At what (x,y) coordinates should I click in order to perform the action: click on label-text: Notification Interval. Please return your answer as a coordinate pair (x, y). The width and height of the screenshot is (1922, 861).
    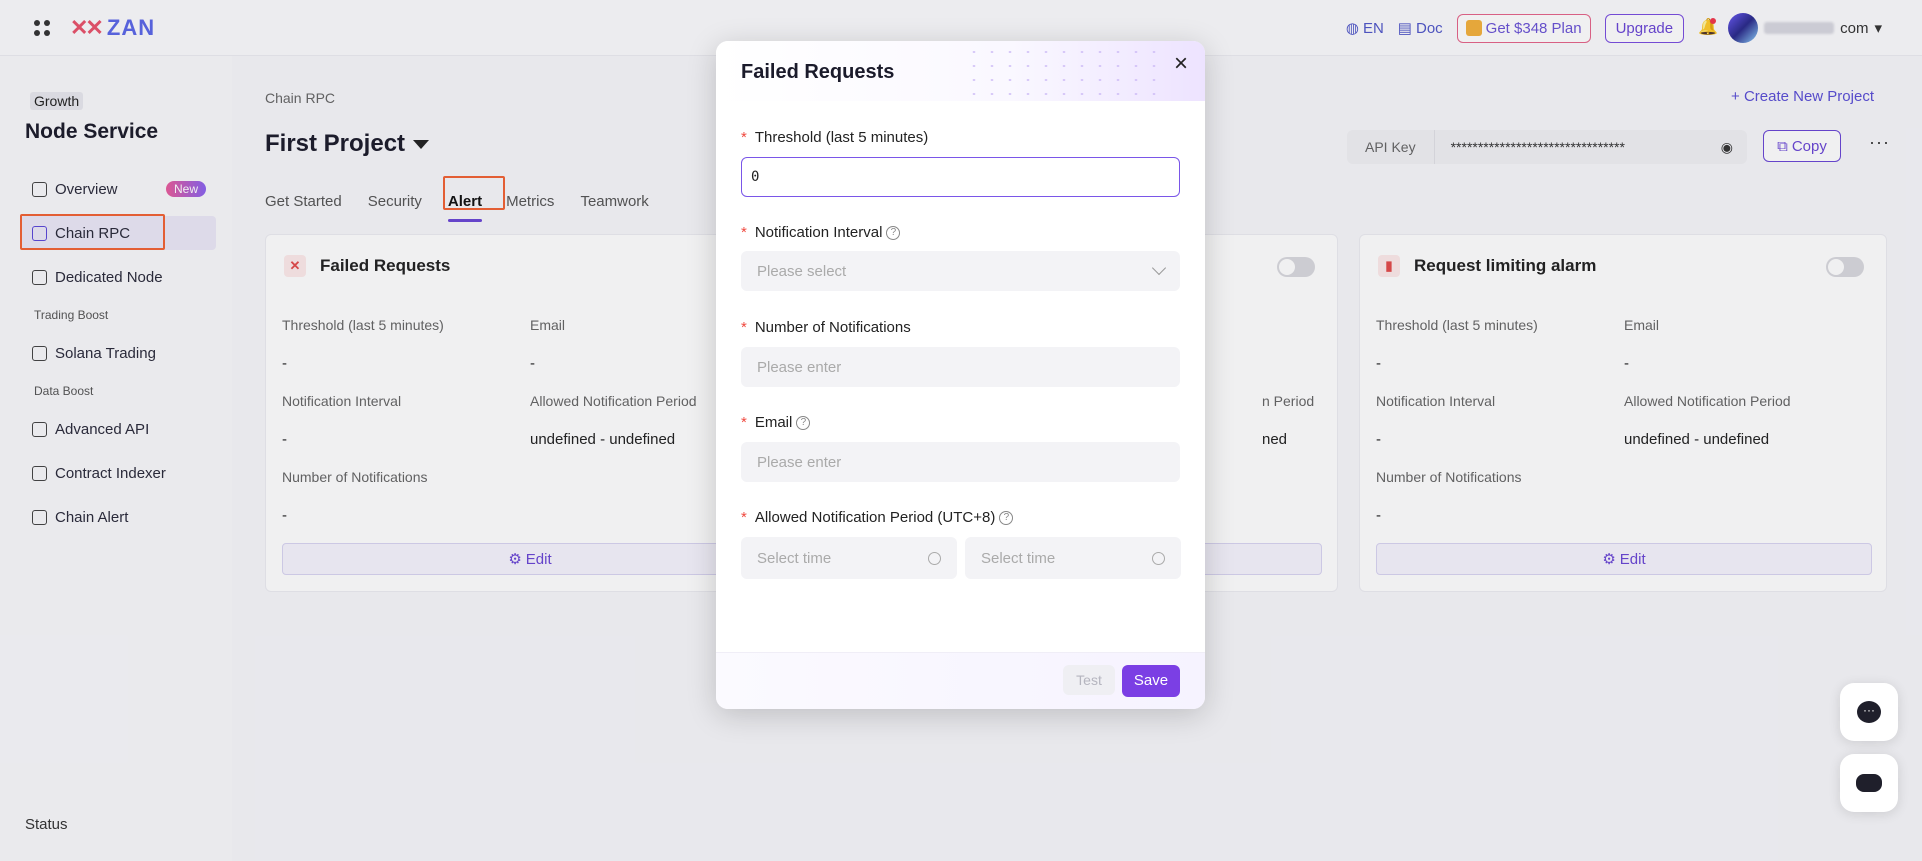
    Looking at the image, I should click on (818, 232).